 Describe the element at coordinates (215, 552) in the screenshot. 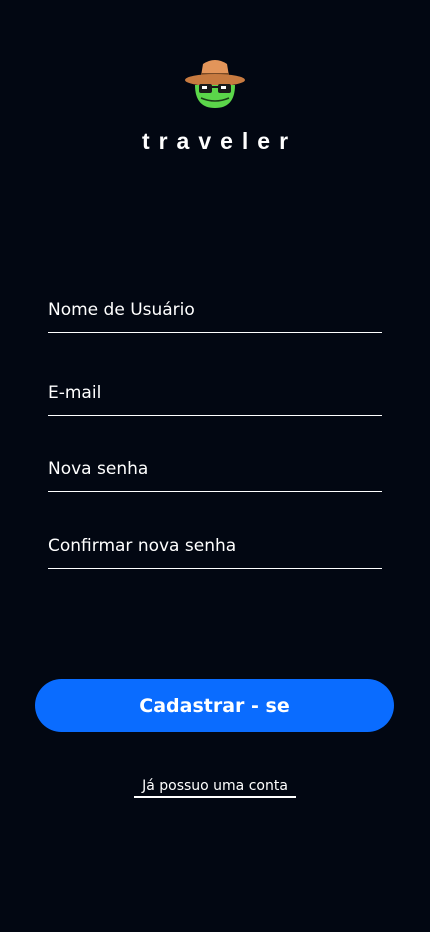

I see `confirm-password-input` at that location.